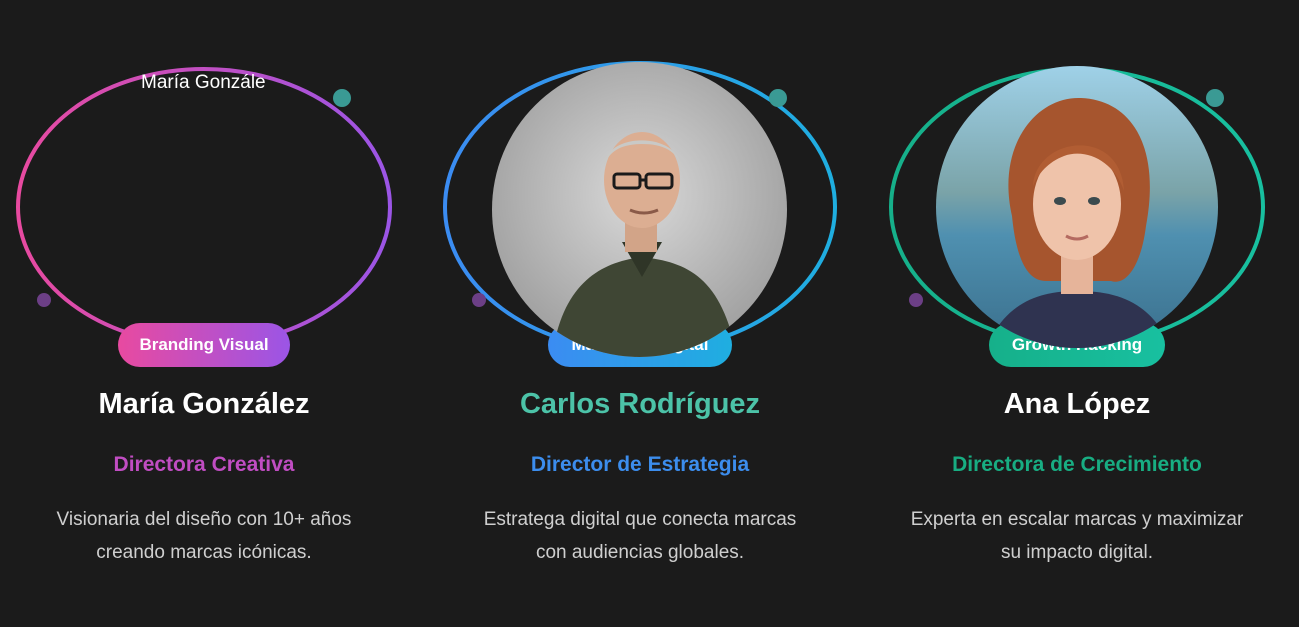  What do you see at coordinates (640, 464) in the screenshot?
I see `member-role: Director de Estrategia` at bounding box center [640, 464].